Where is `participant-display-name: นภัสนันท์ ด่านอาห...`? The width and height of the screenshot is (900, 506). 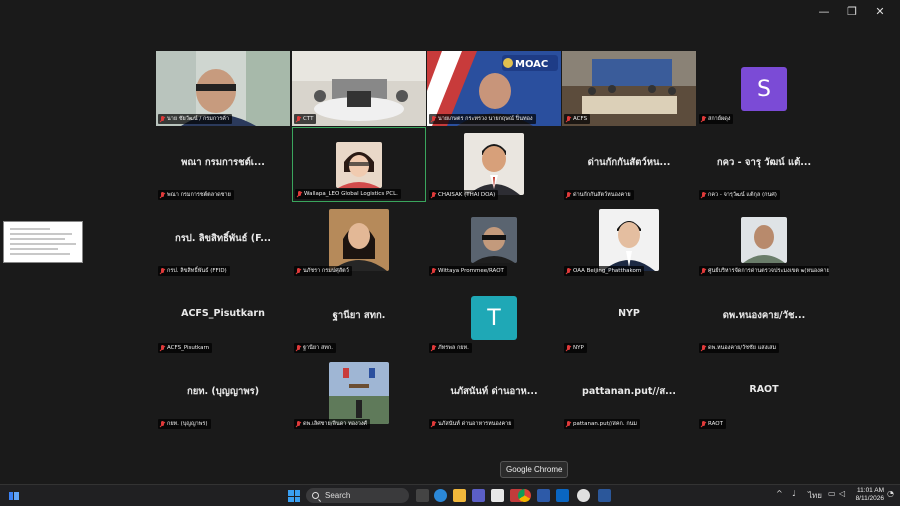 participant-display-name: นภัสนันท์ ด่านอาห... is located at coordinates (494, 391).